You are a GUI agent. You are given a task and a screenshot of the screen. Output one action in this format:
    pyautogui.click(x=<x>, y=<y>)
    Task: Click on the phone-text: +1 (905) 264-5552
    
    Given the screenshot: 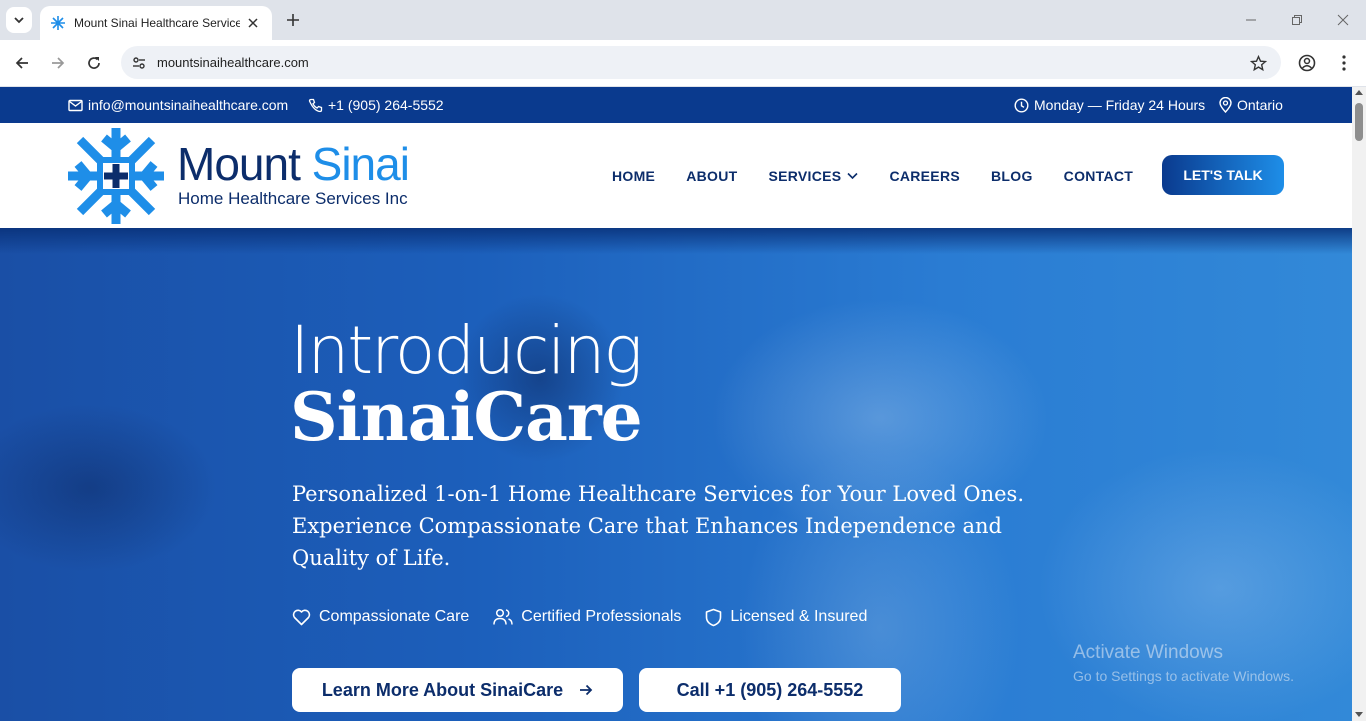 What is the action you would take?
    pyautogui.click(x=386, y=105)
    